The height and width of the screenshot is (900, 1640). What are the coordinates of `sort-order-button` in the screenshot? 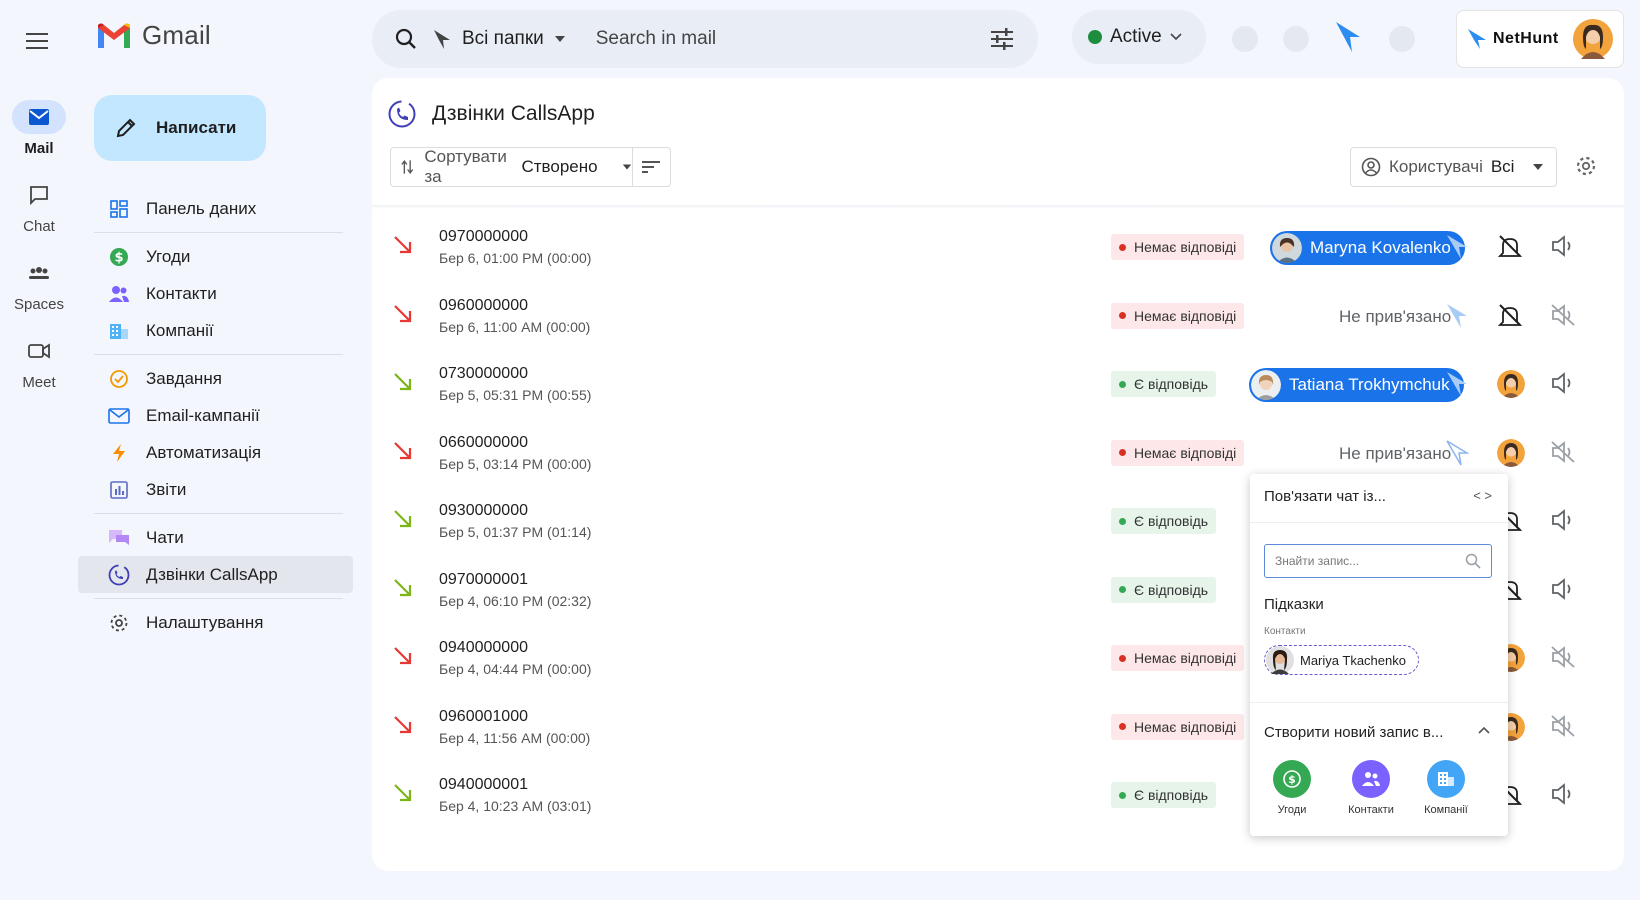 It's located at (651, 167).